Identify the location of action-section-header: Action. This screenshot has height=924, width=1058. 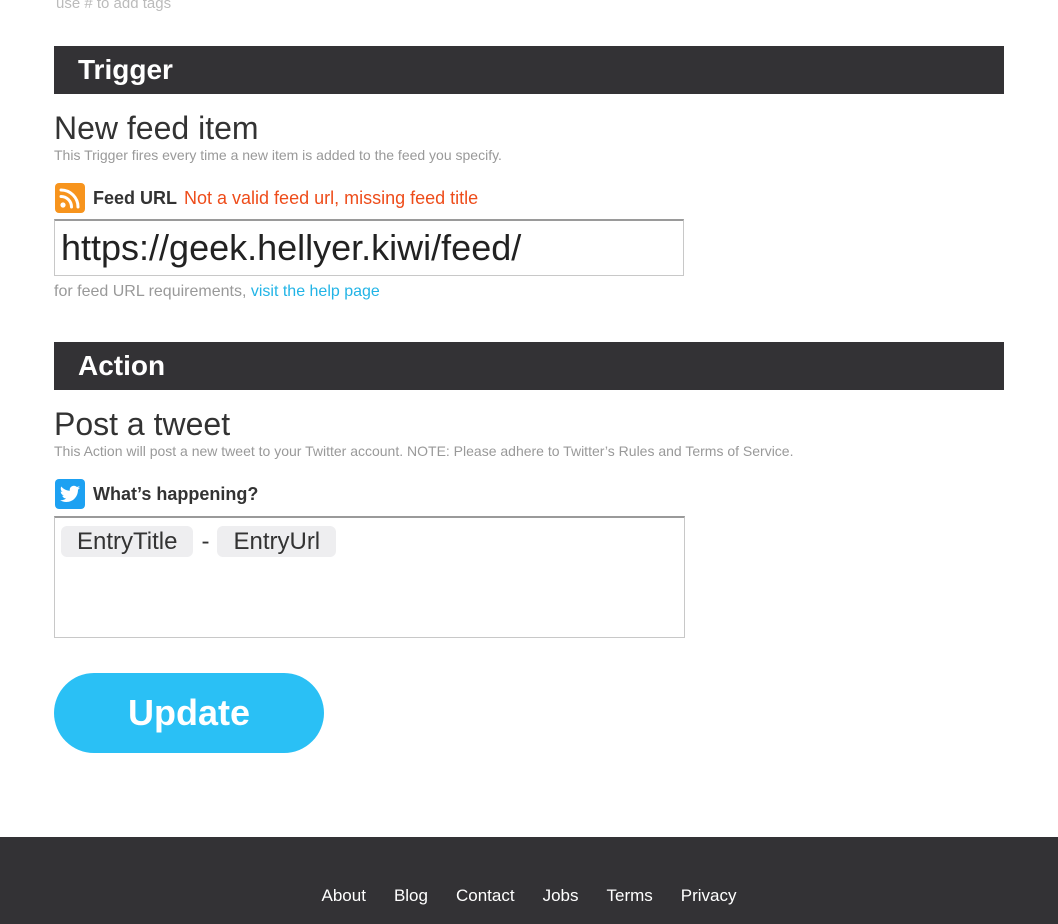
(529, 366).